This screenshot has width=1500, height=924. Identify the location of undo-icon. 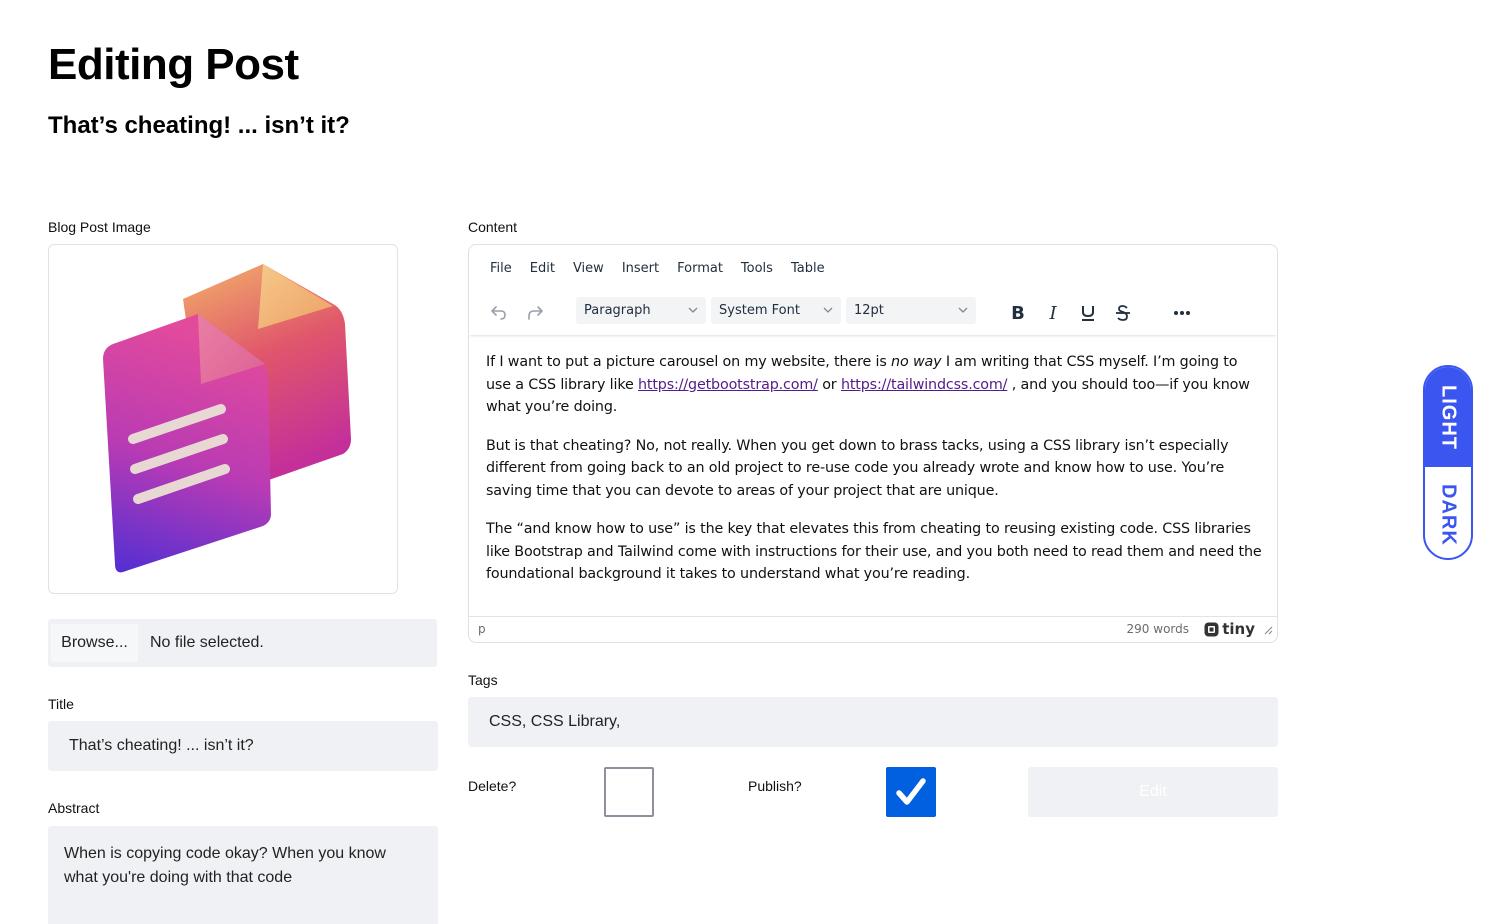
(499, 313).